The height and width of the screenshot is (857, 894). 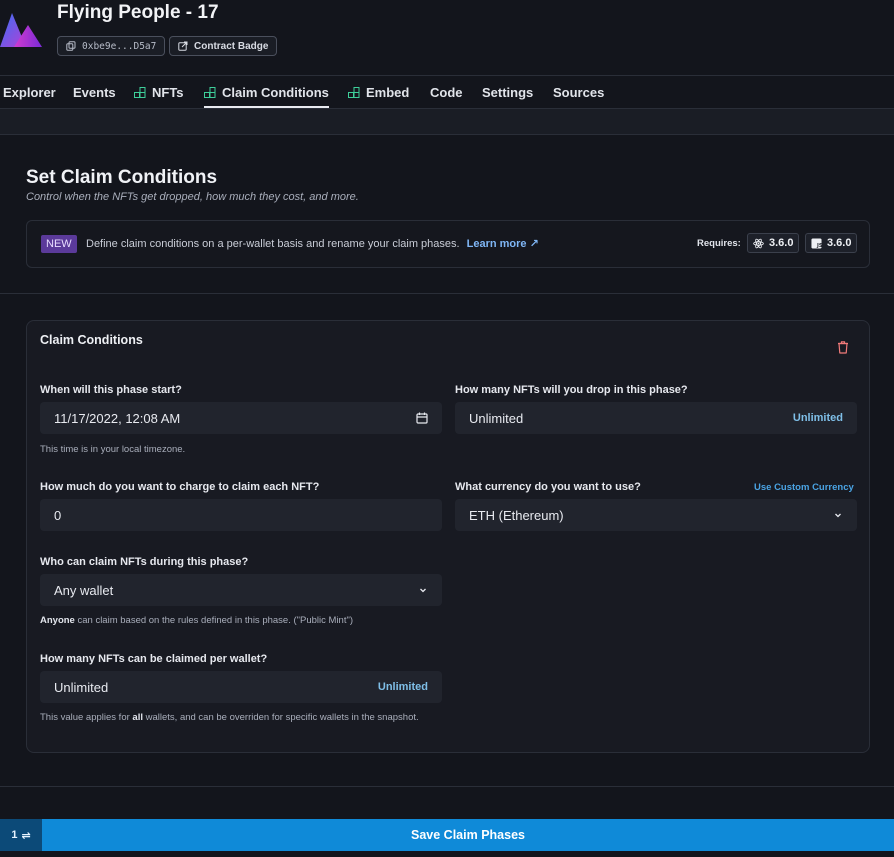 I want to click on js-icon: JS, so click(x=816, y=243).